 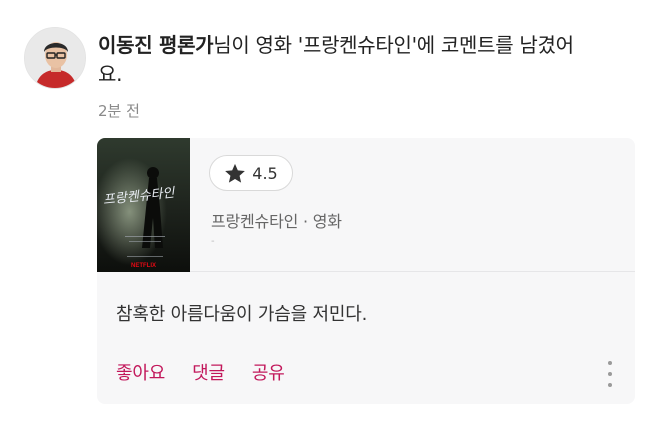 What do you see at coordinates (338, 60) in the screenshot?
I see `post-headline: 이동진 평론가님이 영화 '프랑켄슈타인'에 코멘트를 남겼어요.` at bounding box center [338, 60].